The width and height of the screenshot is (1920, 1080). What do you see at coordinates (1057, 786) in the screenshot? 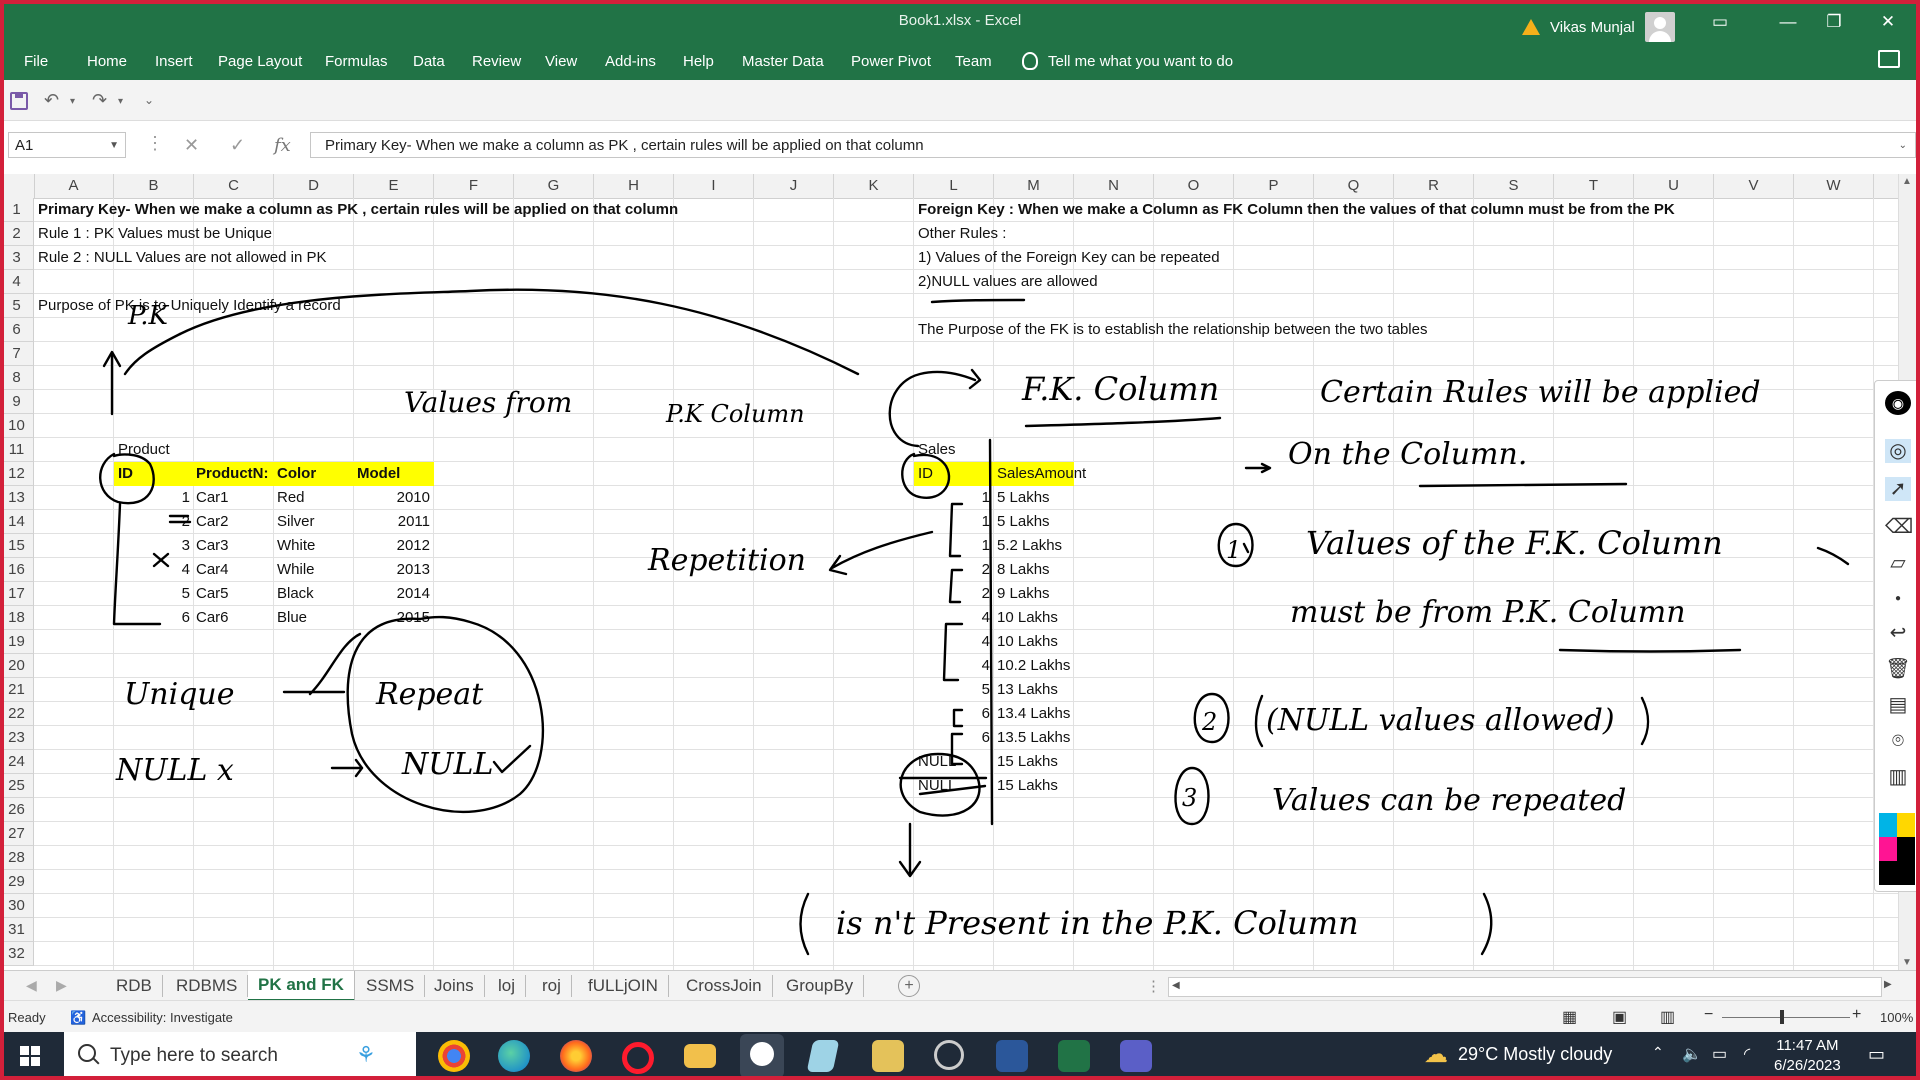
I see `sales-cell: 15 Lakhs` at bounding box center [1057, 786].